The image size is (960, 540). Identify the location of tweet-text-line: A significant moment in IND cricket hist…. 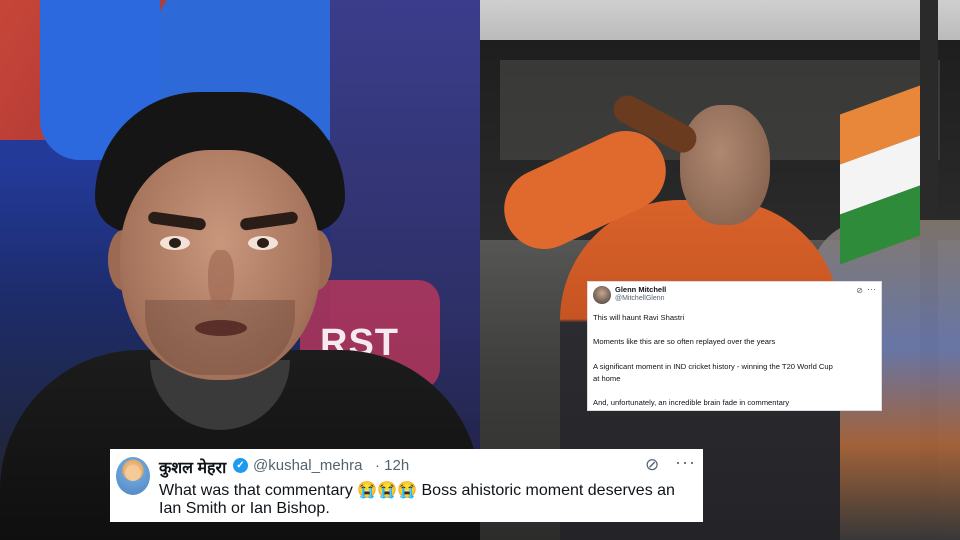
(713, 366).